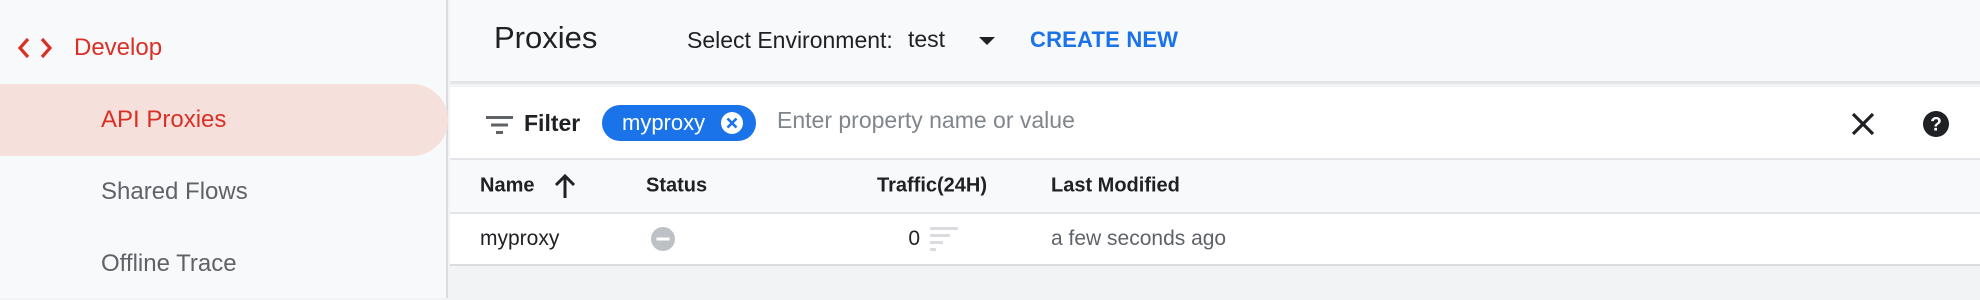  I want to click on column-header-last-modified: Last Modified, so click(1115, 186).